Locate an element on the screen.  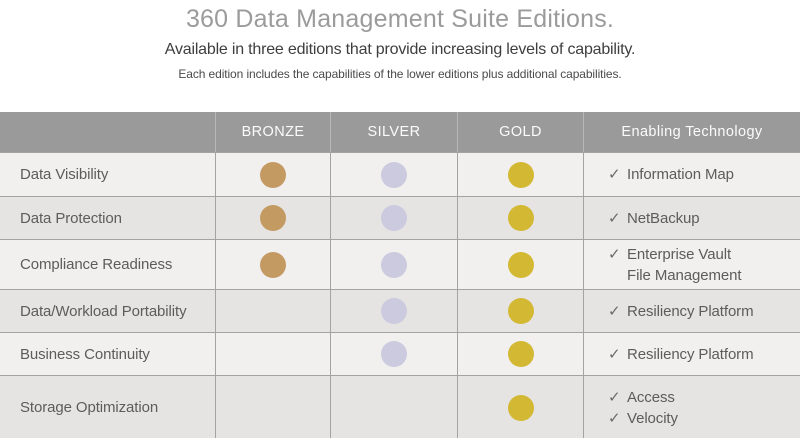
technology-label: NetBackup is located at coordinates (663, 218).